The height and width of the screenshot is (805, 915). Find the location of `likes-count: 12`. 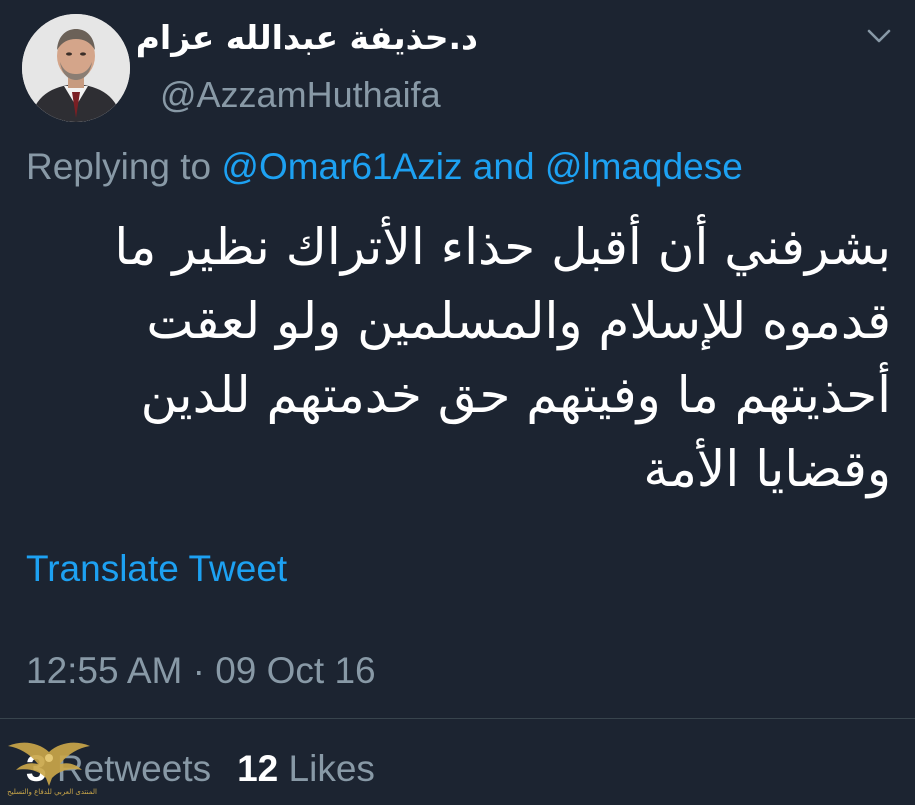

likes-count: 12 is located at coordinates (257, 768).